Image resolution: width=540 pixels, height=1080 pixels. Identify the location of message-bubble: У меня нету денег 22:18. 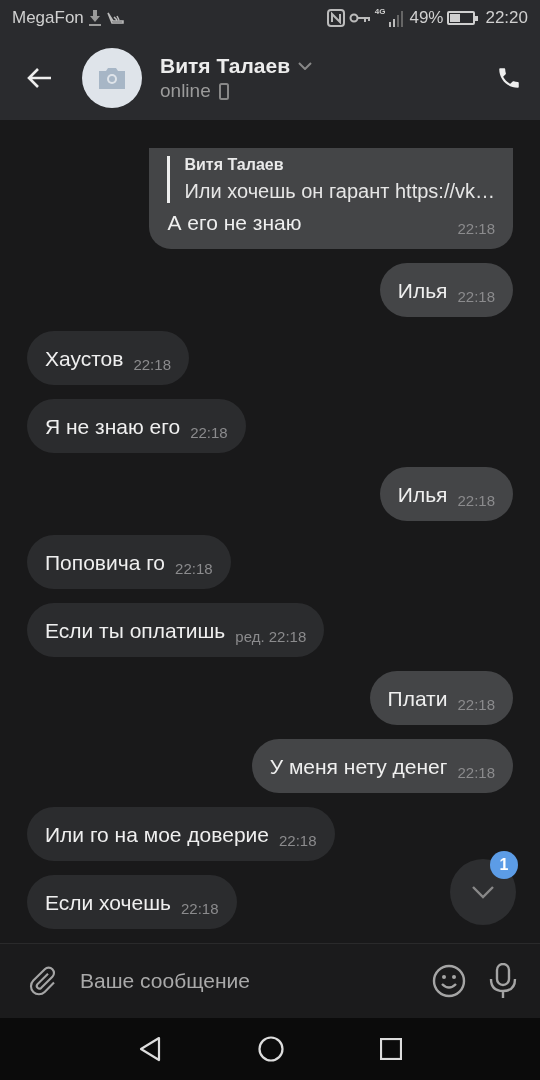
(382, 766).